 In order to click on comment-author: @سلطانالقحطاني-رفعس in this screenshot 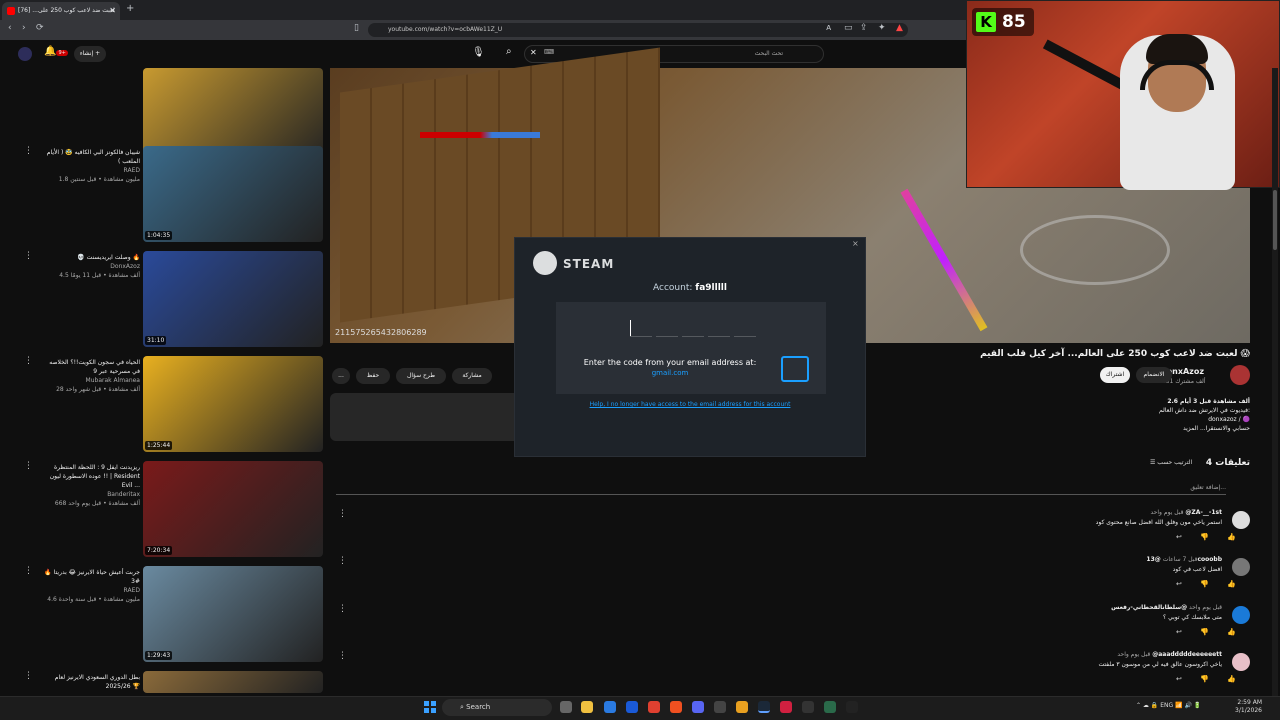, I will do `click(1149, 607)`.